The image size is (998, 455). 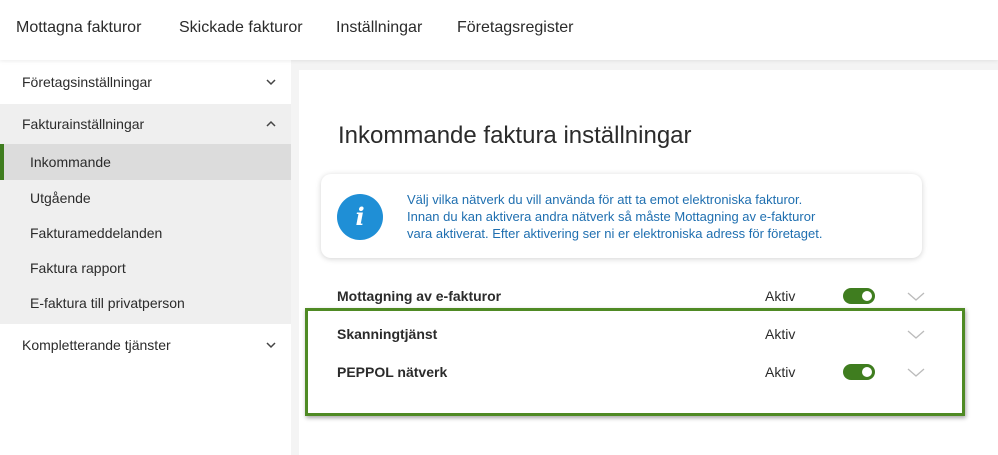 What do you see at coordinates (387, 334) in the screenshot?
I see `service-name: Skanningtjänst` at bounding box center [387, 334].